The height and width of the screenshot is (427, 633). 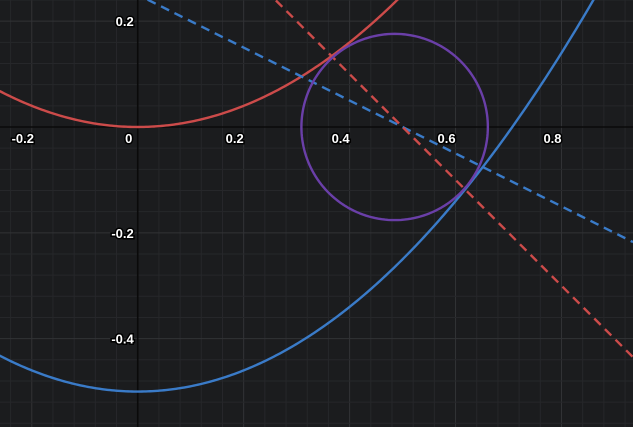 What do you see at coordinates (122, 339) in the screenshot?
I see `y-tick-label: -0.4` at bounding box center [122, 339].